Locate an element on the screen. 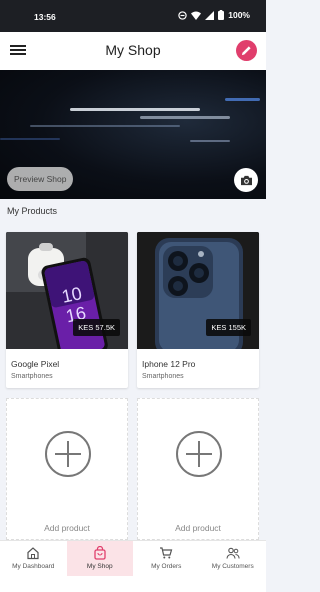 This screenshot has height=592, width=320. pencil-icon is located at coordinates (246, 51).